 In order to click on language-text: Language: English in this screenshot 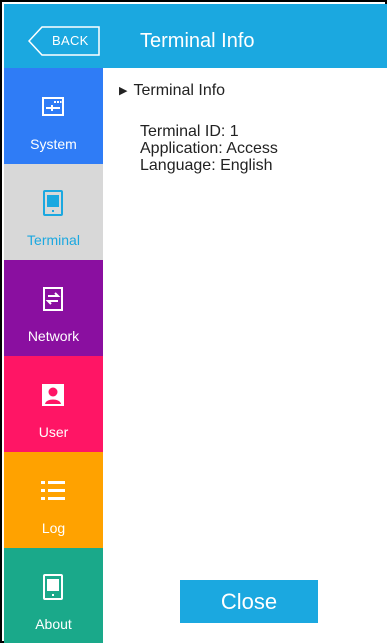, I will do `click(206, 165)`.